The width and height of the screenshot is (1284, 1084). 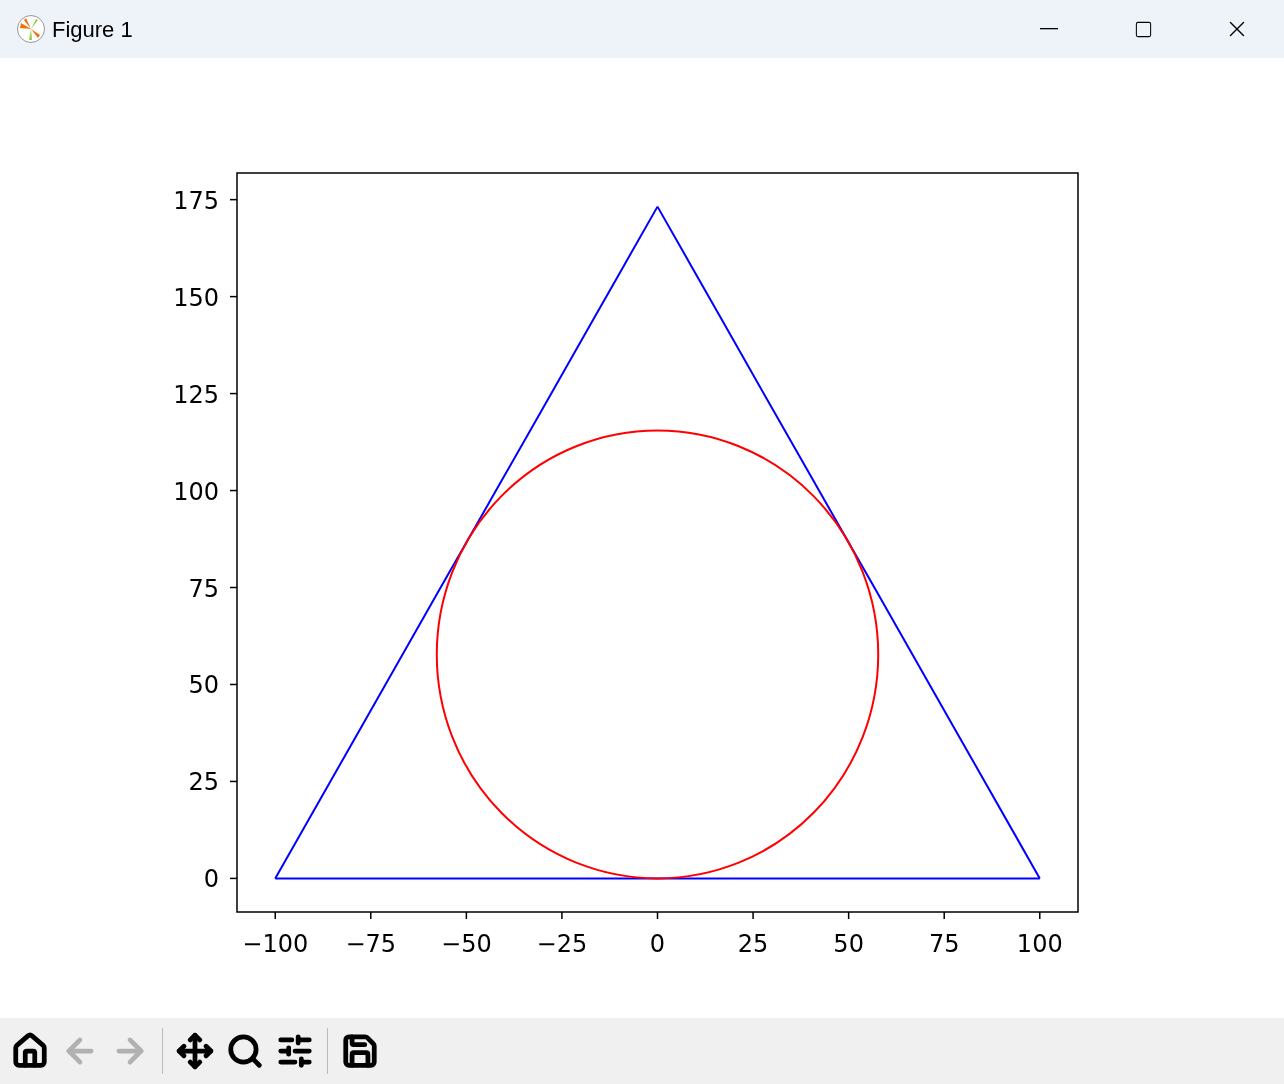 I want to click on x-tick-label: −50, so click(x=466, y=944).